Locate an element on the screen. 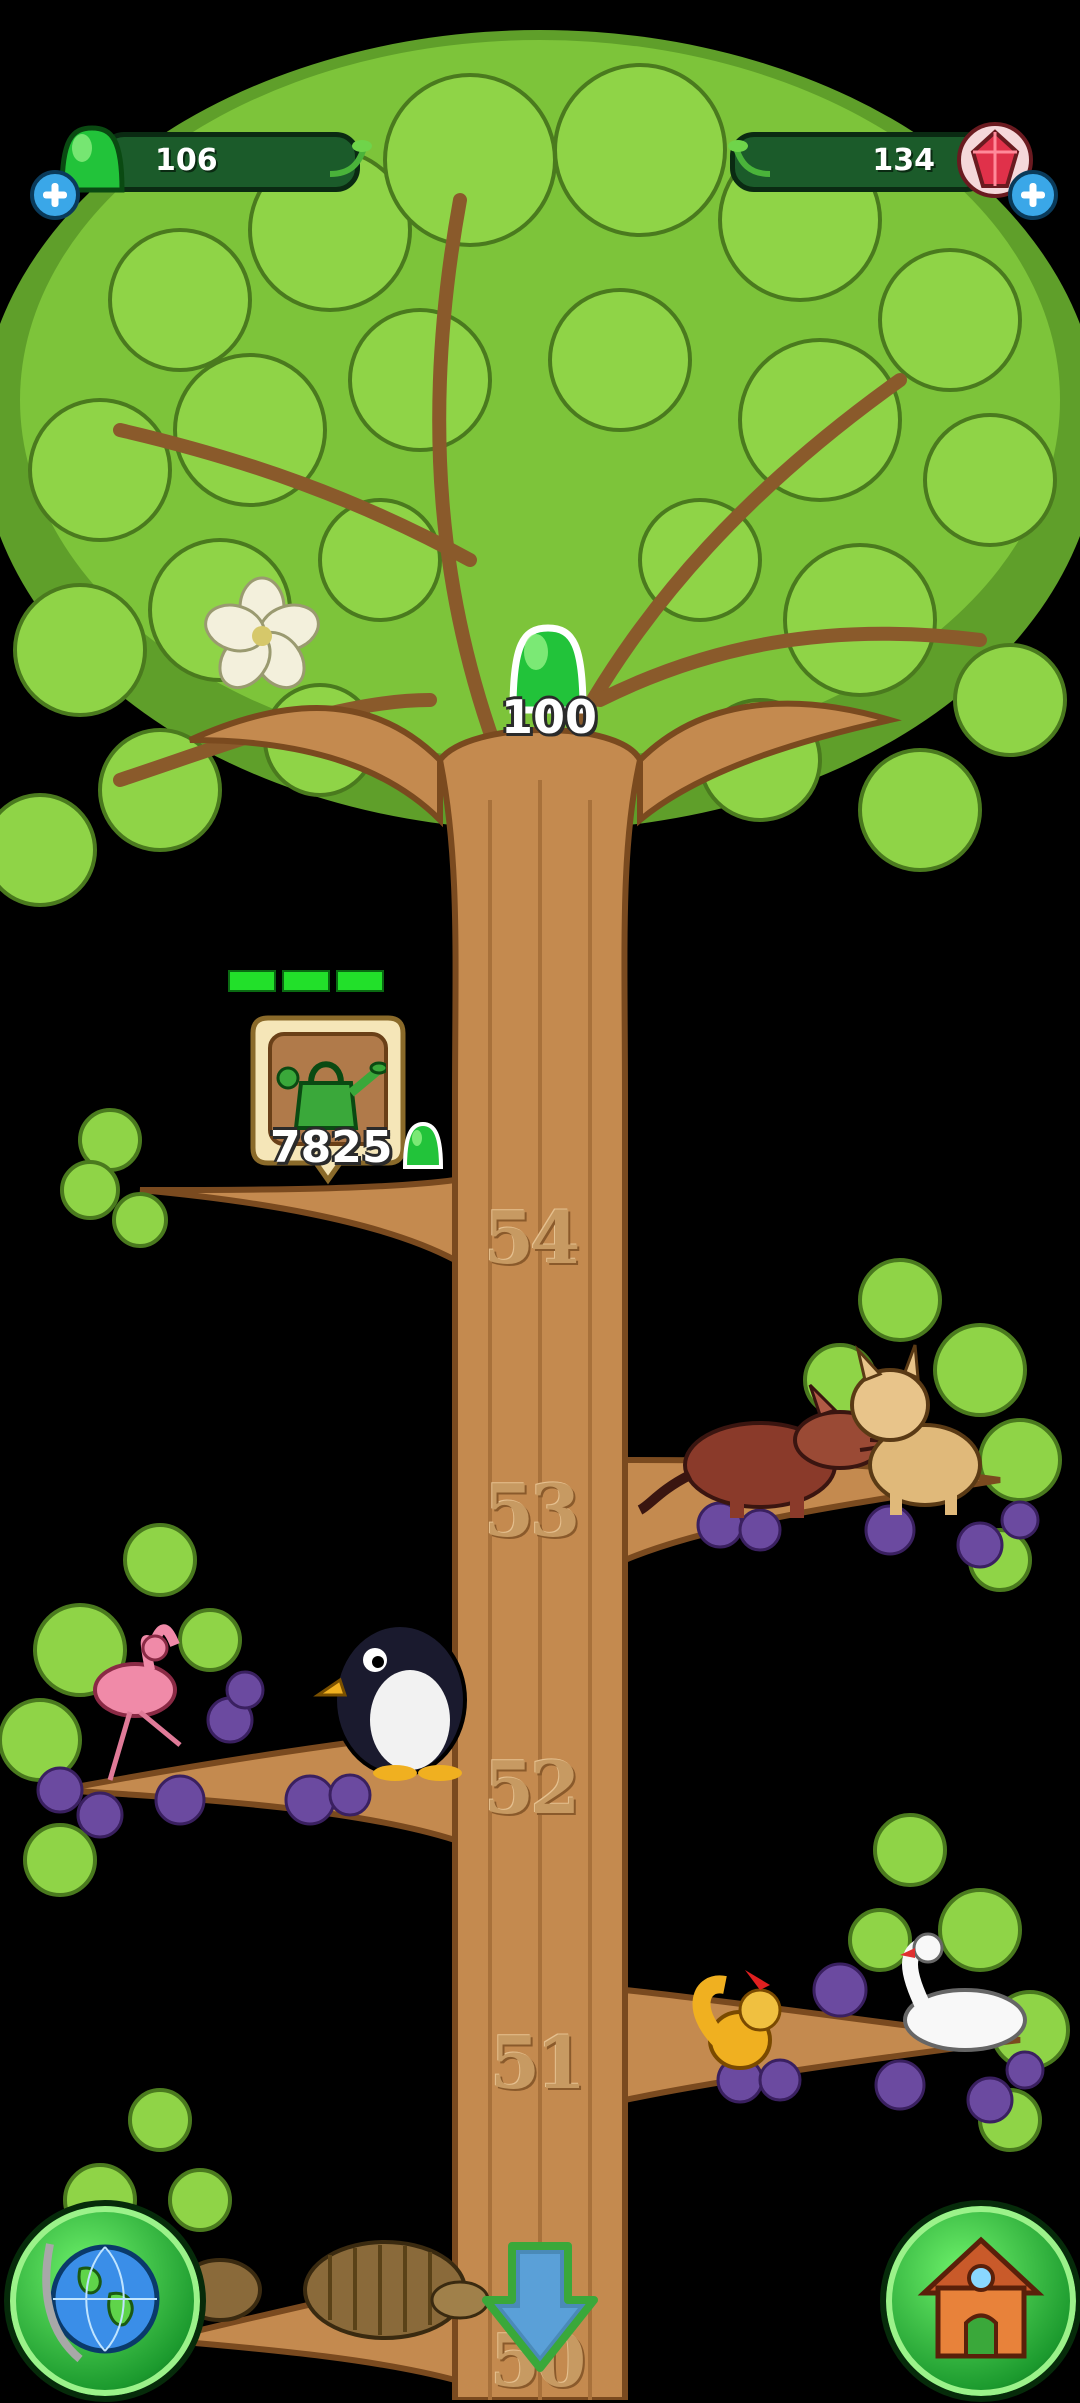 The height and width of the screenshot is (2403, 1080). home-button is located at coordinates (980, 2301).